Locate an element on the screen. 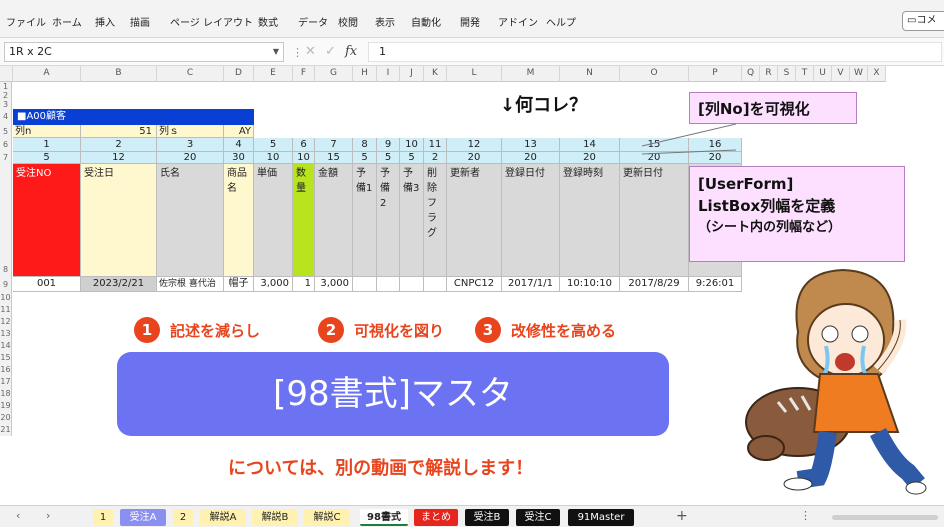  col-width-cell: 10 is located at coordinates (273, 158).